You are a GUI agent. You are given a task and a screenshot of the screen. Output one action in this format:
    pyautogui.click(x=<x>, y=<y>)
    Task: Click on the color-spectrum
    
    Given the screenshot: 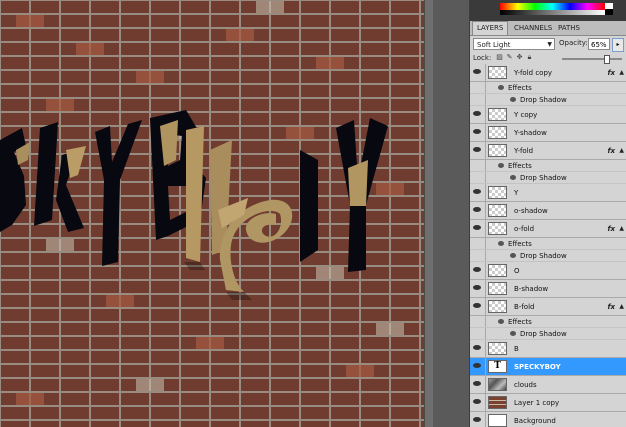 What is the action you would take?
    pyautogui.click(x=552, y=9)
    